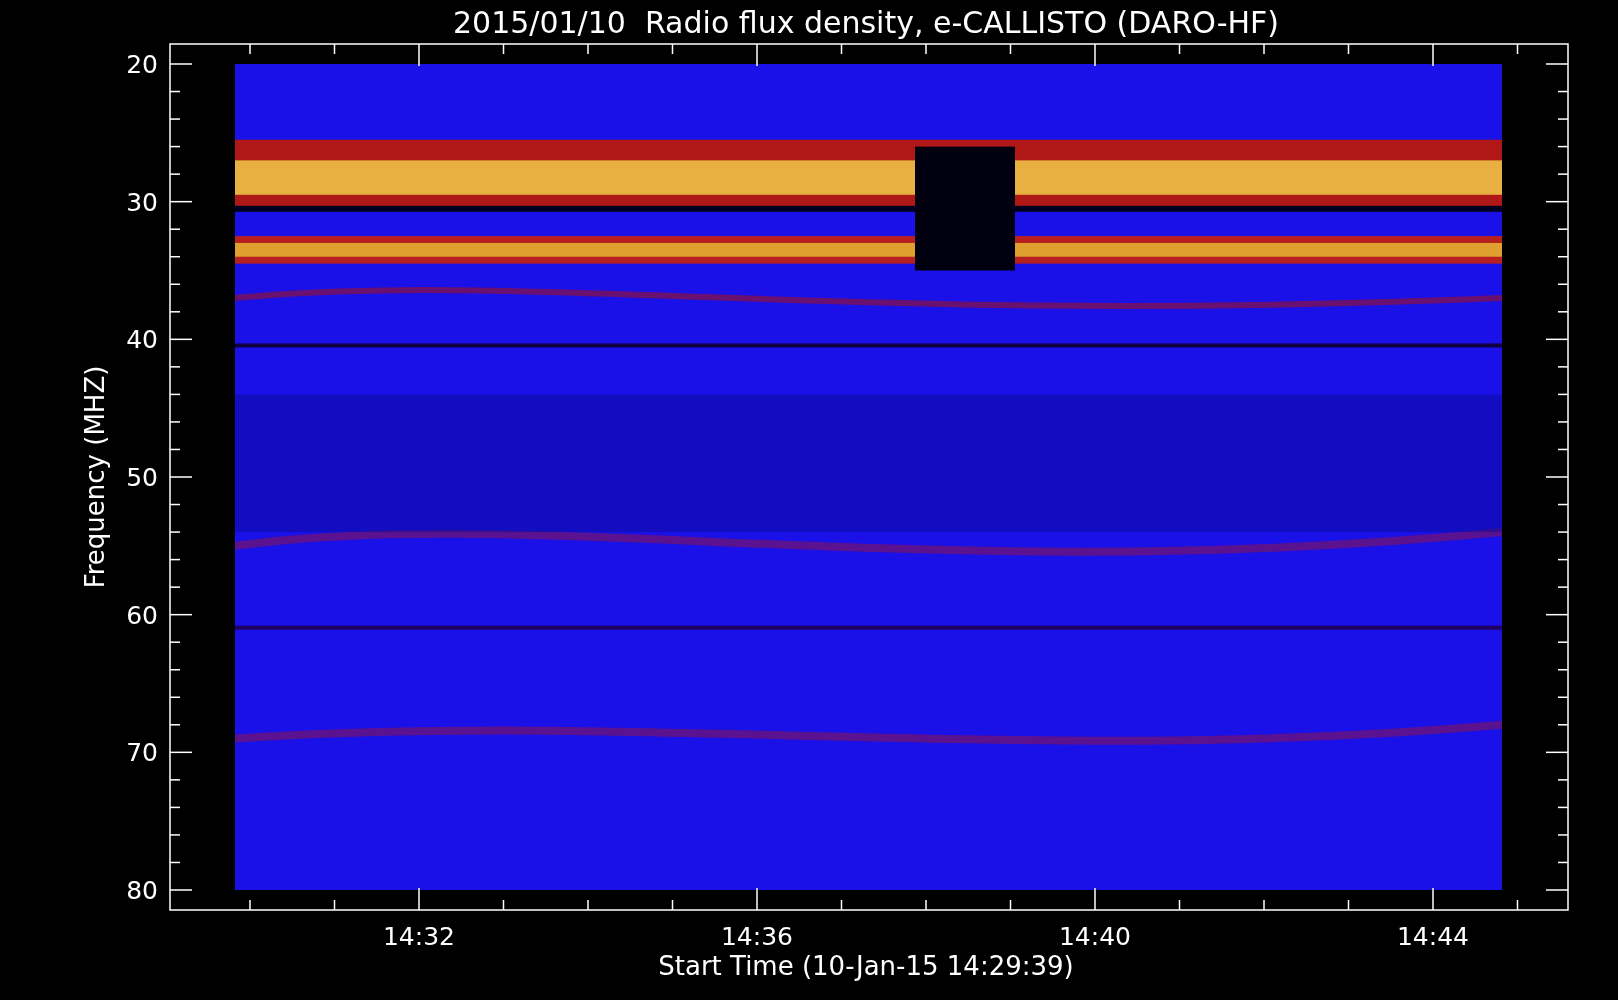 This screenshot has height=1000, width=1618. I want to click on tick-label: 70, so click(142, 753).